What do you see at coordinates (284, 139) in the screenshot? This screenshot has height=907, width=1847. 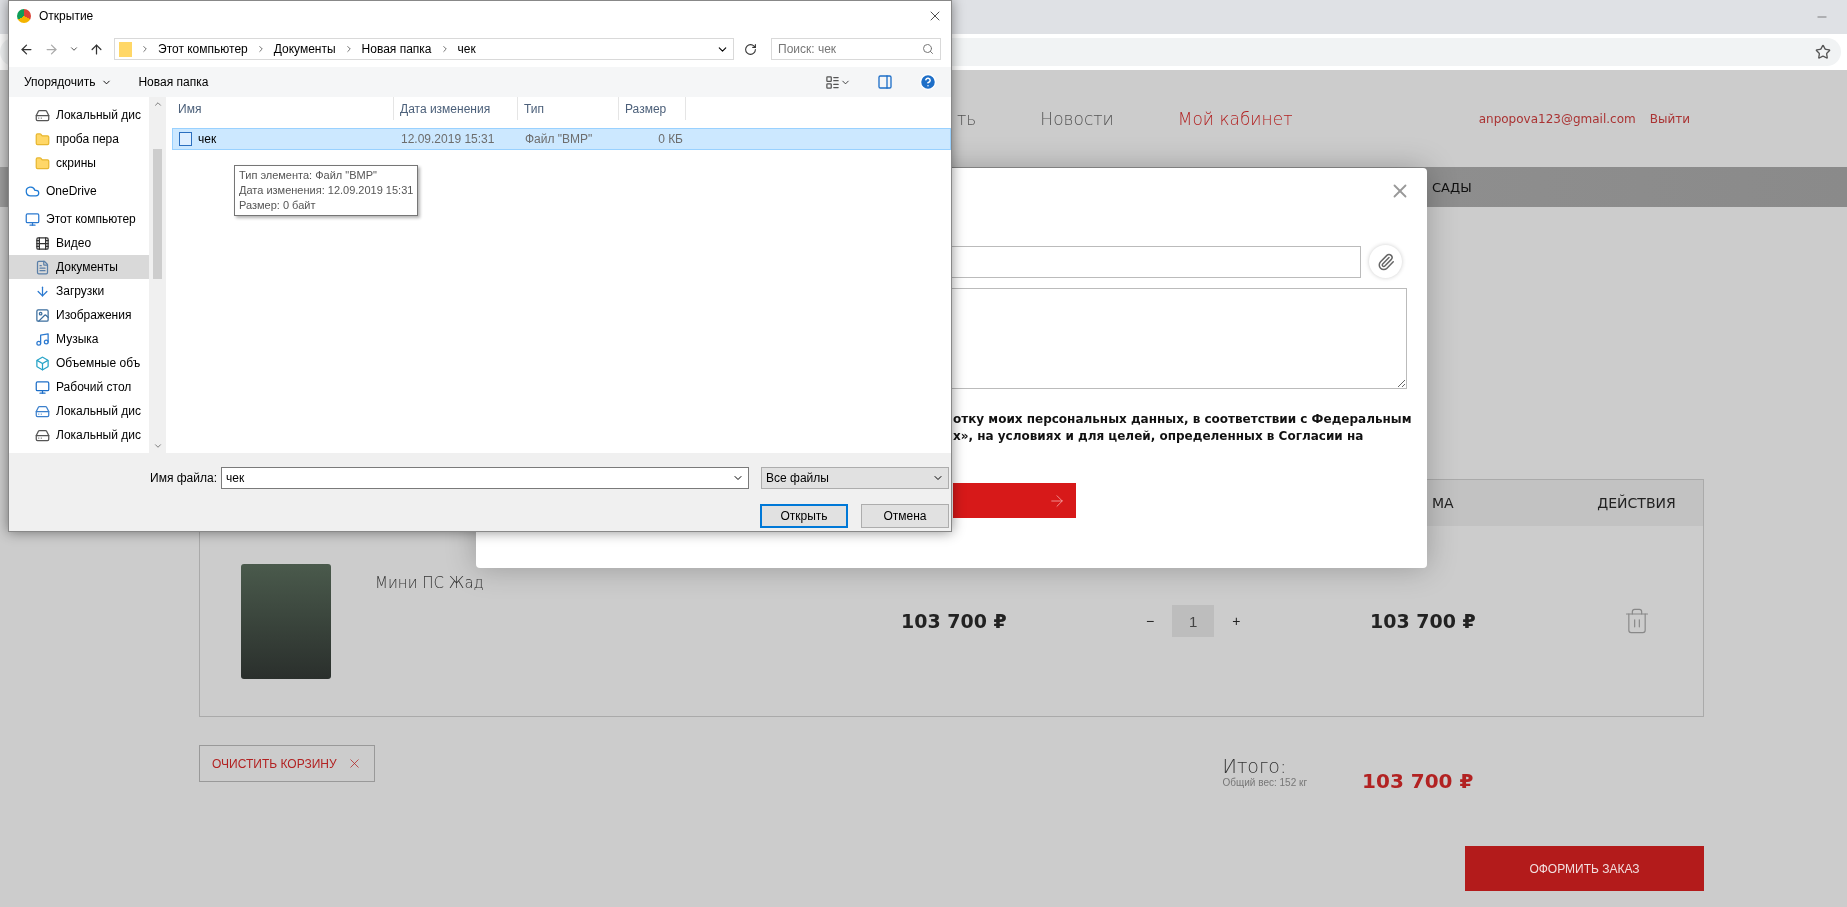 I see `file-name: чек` at bounding box center [284, 139].